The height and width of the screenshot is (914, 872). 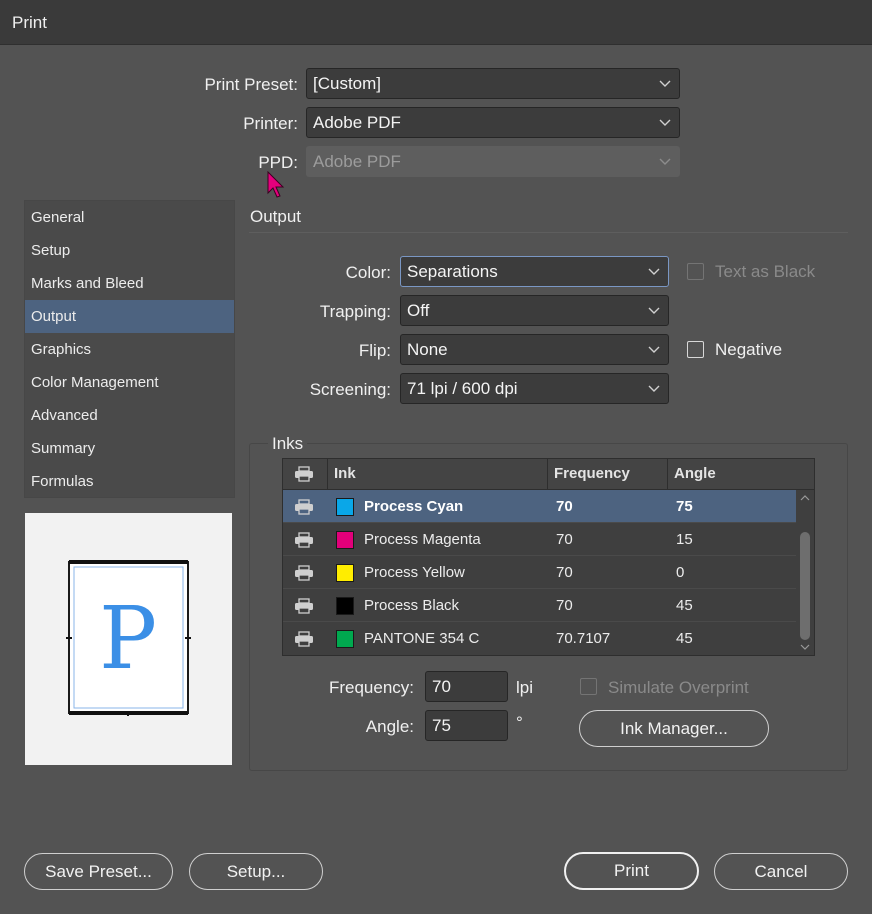 I want to click on window-title: Print, so click(x=29, y=22).